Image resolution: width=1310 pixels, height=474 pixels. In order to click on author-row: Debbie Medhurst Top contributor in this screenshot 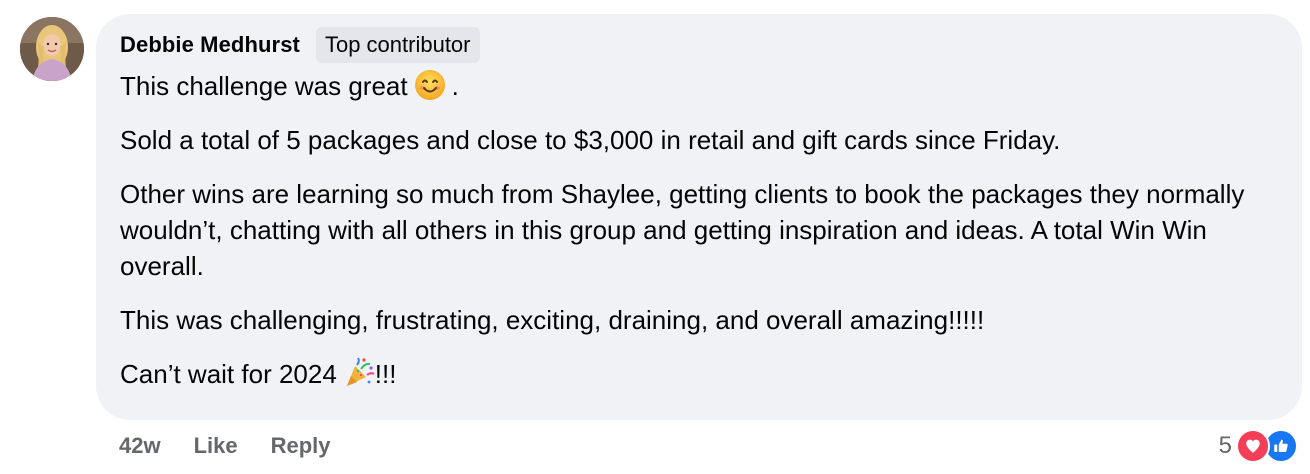, I will do `click(300, 45)`.